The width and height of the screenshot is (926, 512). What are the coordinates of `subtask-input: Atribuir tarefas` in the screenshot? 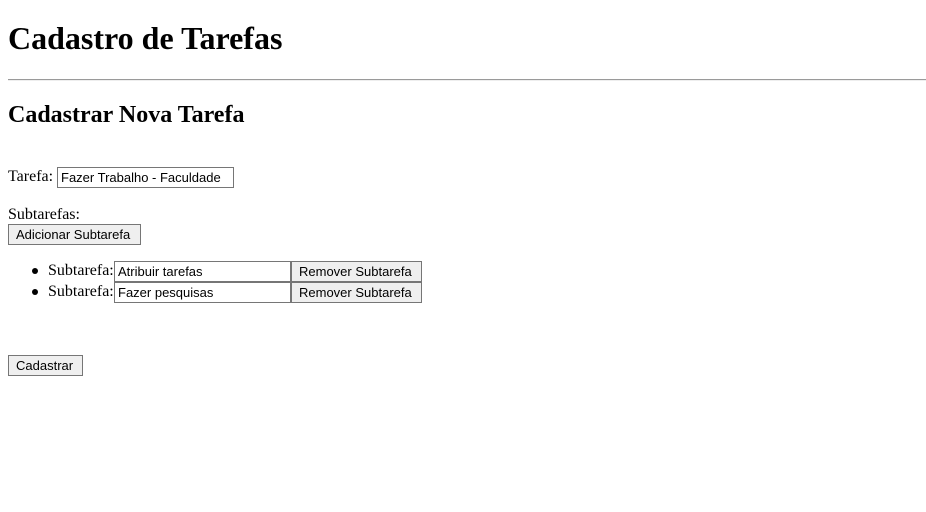 It's located at (202, 271).